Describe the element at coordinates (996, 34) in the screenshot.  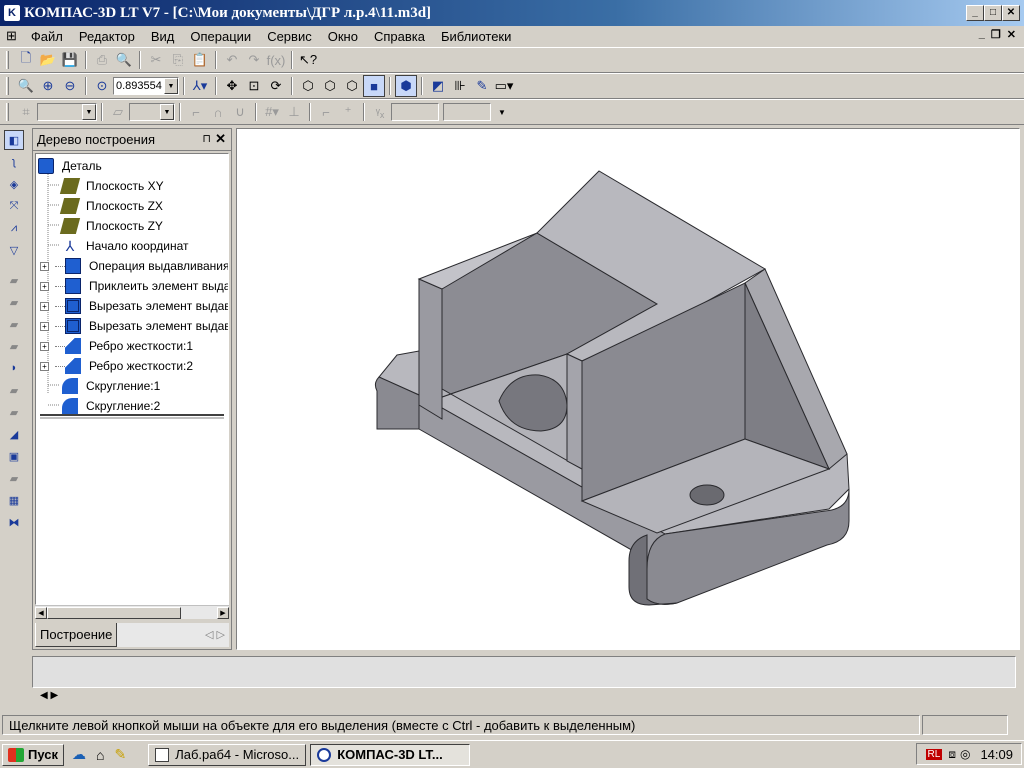
I see `mdi-restore-button: ❐` at that location.